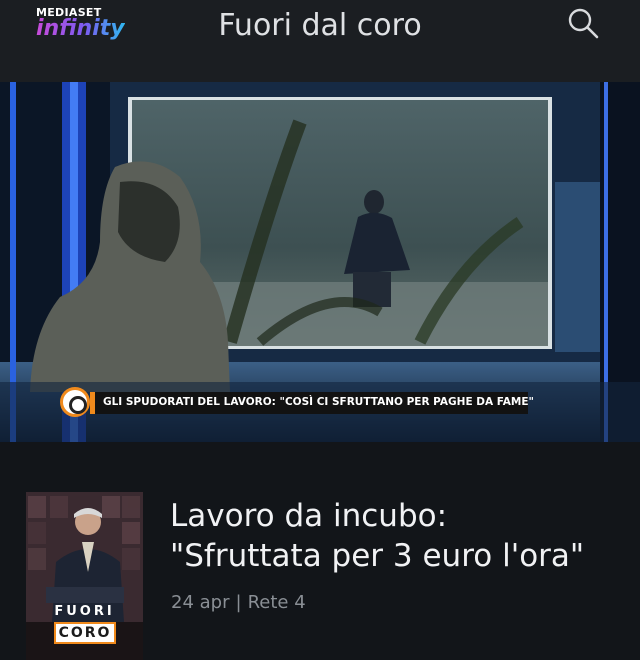 The width and height of the screenshot is (640, 660). I want to click on page-title: Fuori dal coro, so click(320, 25).